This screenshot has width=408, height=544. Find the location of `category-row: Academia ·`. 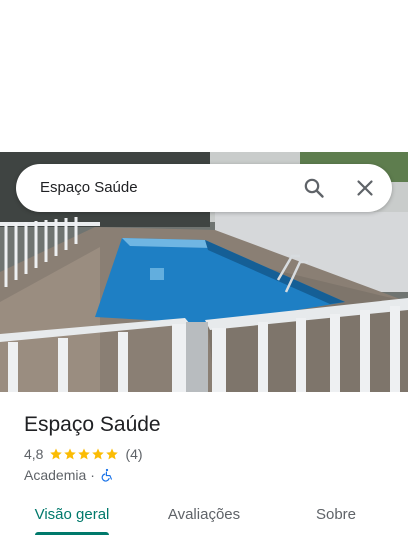

category-row: Academia · is located at coordinates (69, 475).